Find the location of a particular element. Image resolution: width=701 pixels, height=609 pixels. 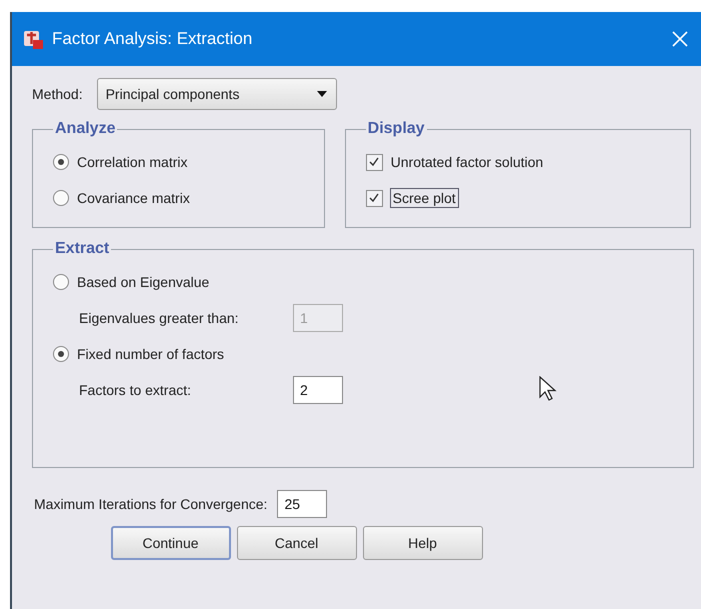

method-label: Method: is located at coordinates (57, 94).